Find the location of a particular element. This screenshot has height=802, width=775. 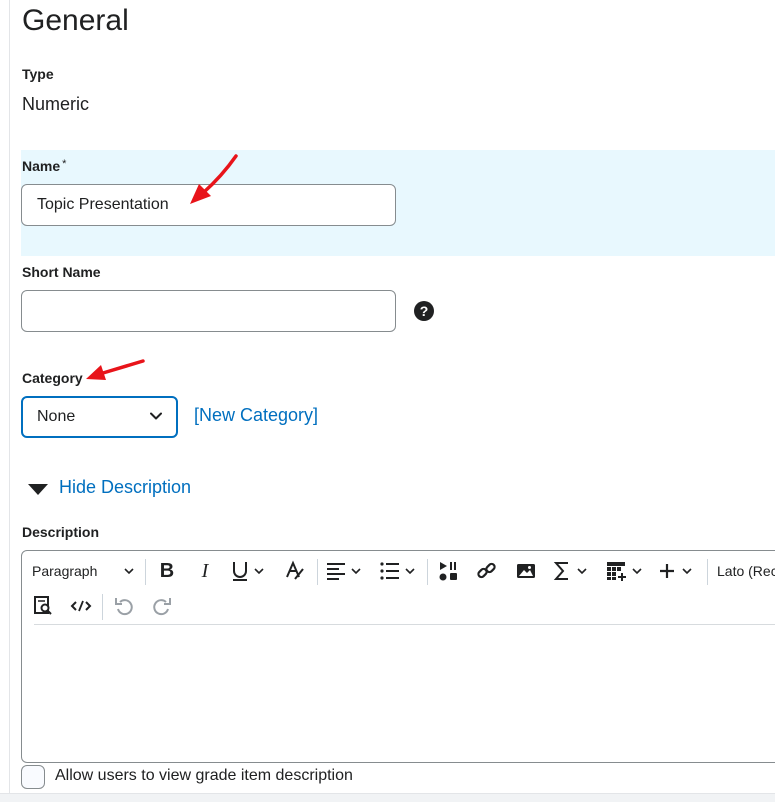

short-name-input is located at coordinates (208, 311).